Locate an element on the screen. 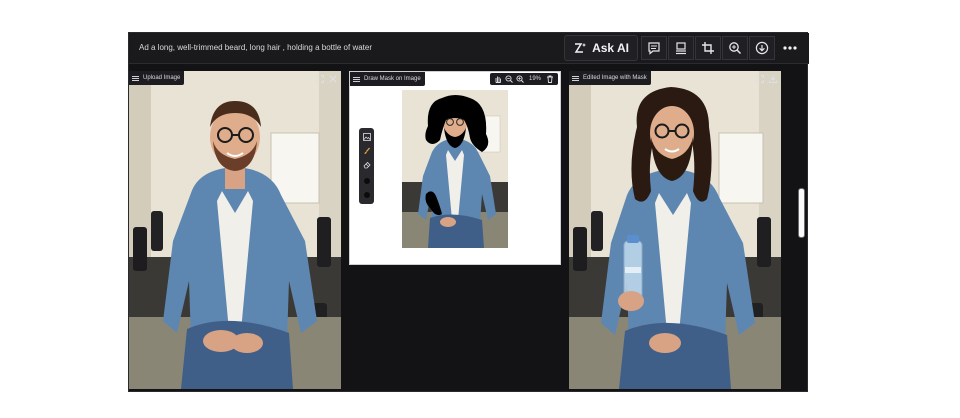 The width and height of the screenshot is (960, 418). edited-expand-button is located at coordinates (759, 78).